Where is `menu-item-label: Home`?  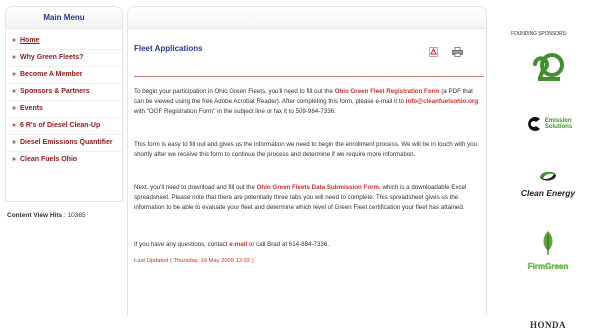
menu-item-label: Home is located at coordinates (30, 40).